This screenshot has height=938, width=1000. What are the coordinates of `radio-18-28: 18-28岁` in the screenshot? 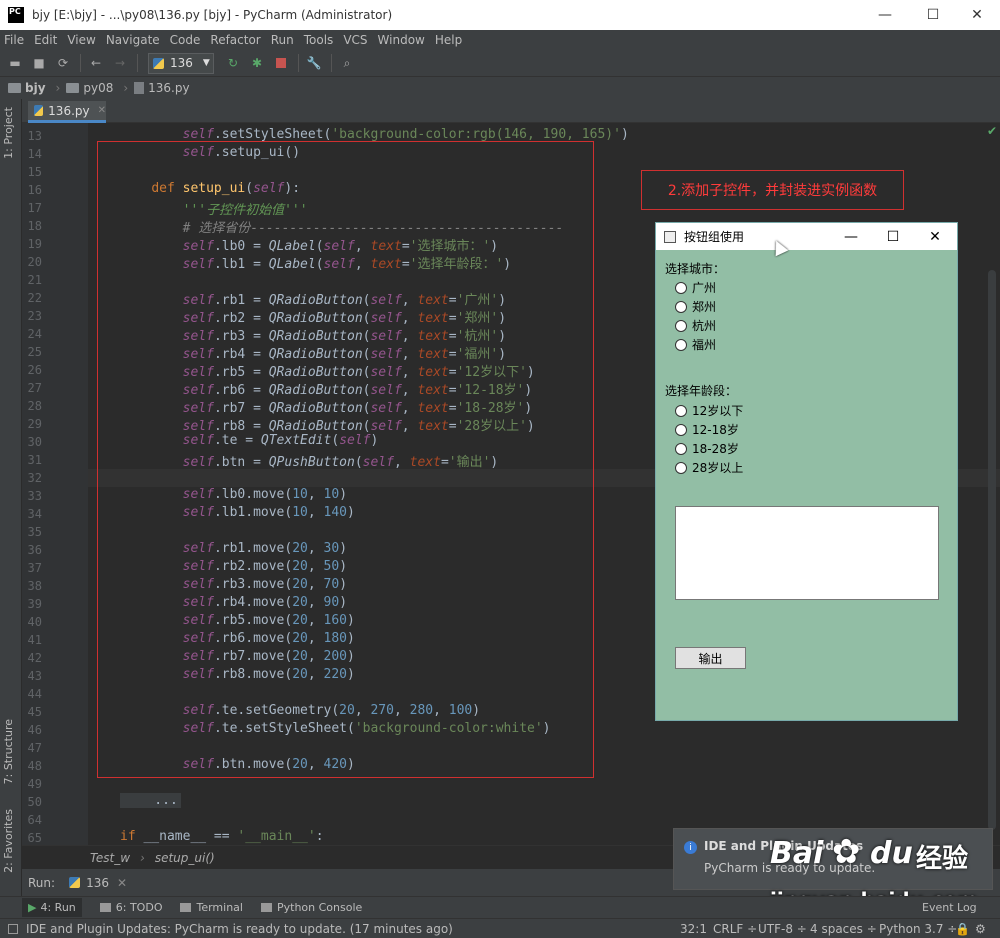 It's located at (707, 448).